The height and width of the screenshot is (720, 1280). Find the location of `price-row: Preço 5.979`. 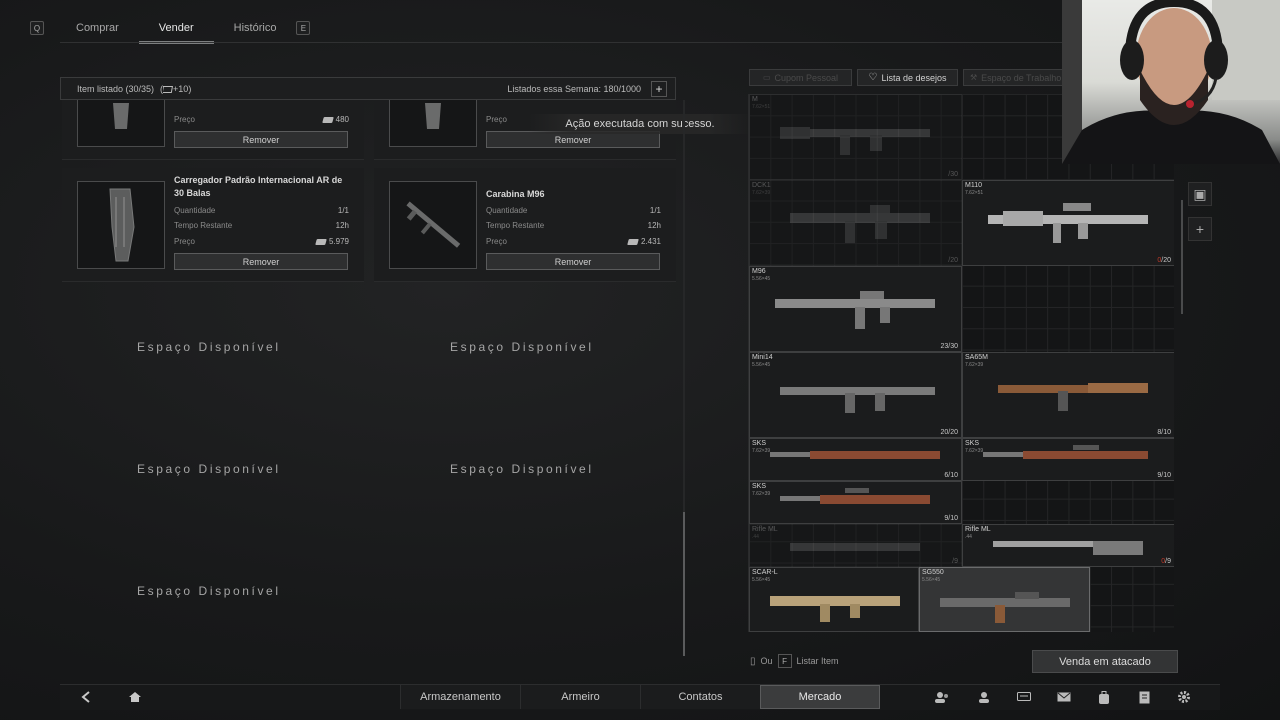

price-row: Preço 5.979 is located at coordinates (261, 241).